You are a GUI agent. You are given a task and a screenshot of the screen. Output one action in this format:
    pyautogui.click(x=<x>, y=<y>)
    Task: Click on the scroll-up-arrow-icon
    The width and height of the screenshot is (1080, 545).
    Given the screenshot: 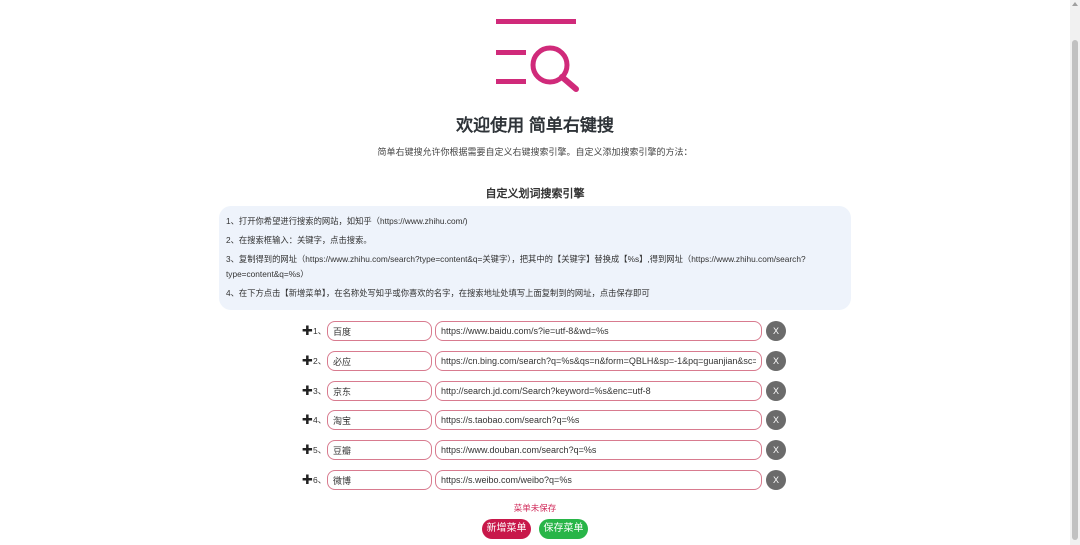 What is the action you would take?
    pyautogui.click(x=1075, y=4)
    